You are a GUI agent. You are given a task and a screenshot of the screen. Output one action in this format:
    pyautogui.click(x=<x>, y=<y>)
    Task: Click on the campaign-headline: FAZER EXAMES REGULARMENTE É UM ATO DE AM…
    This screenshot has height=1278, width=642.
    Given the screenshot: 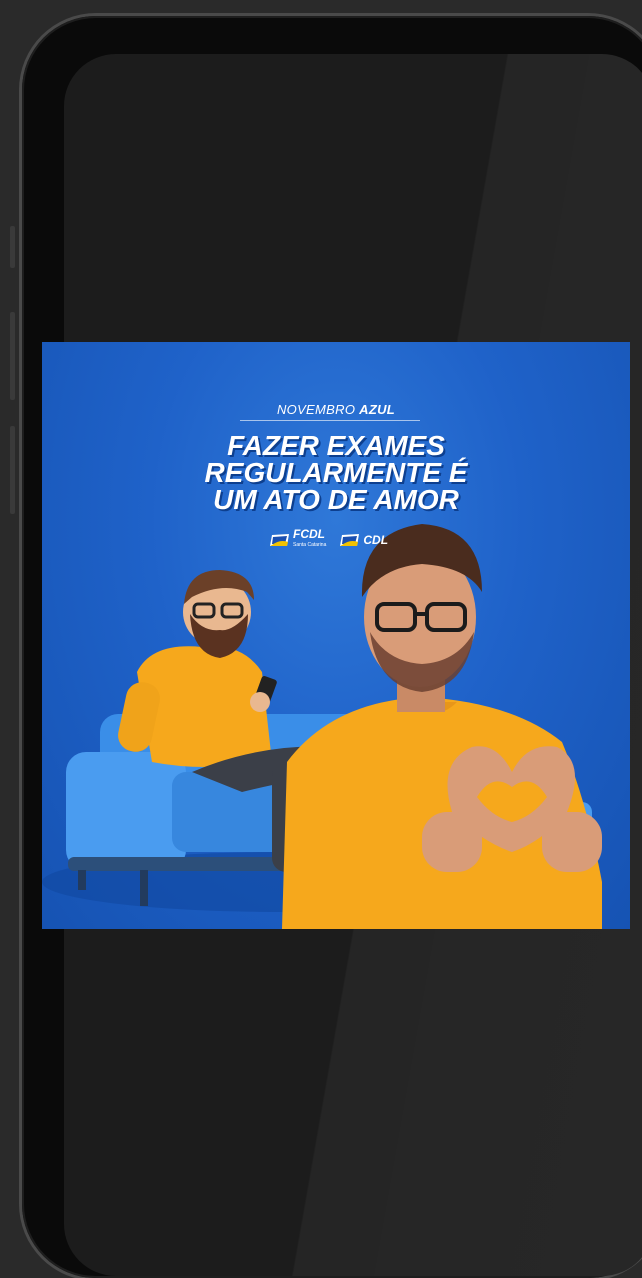 What is the action you would take?
    pyautogui.click(x=336, y=472)
    